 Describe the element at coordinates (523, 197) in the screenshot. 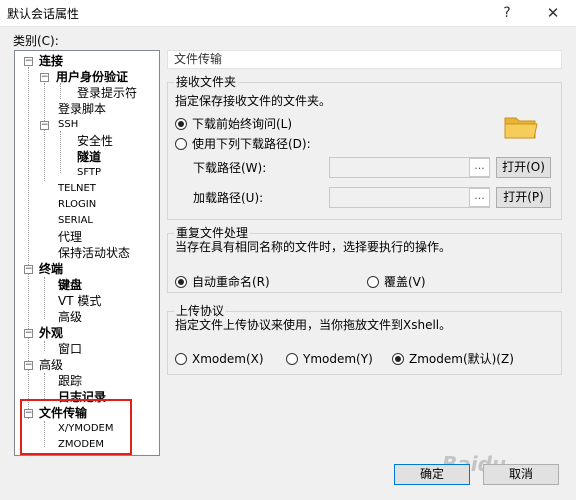

I see `open-load-button: 打开(P)` at that location.